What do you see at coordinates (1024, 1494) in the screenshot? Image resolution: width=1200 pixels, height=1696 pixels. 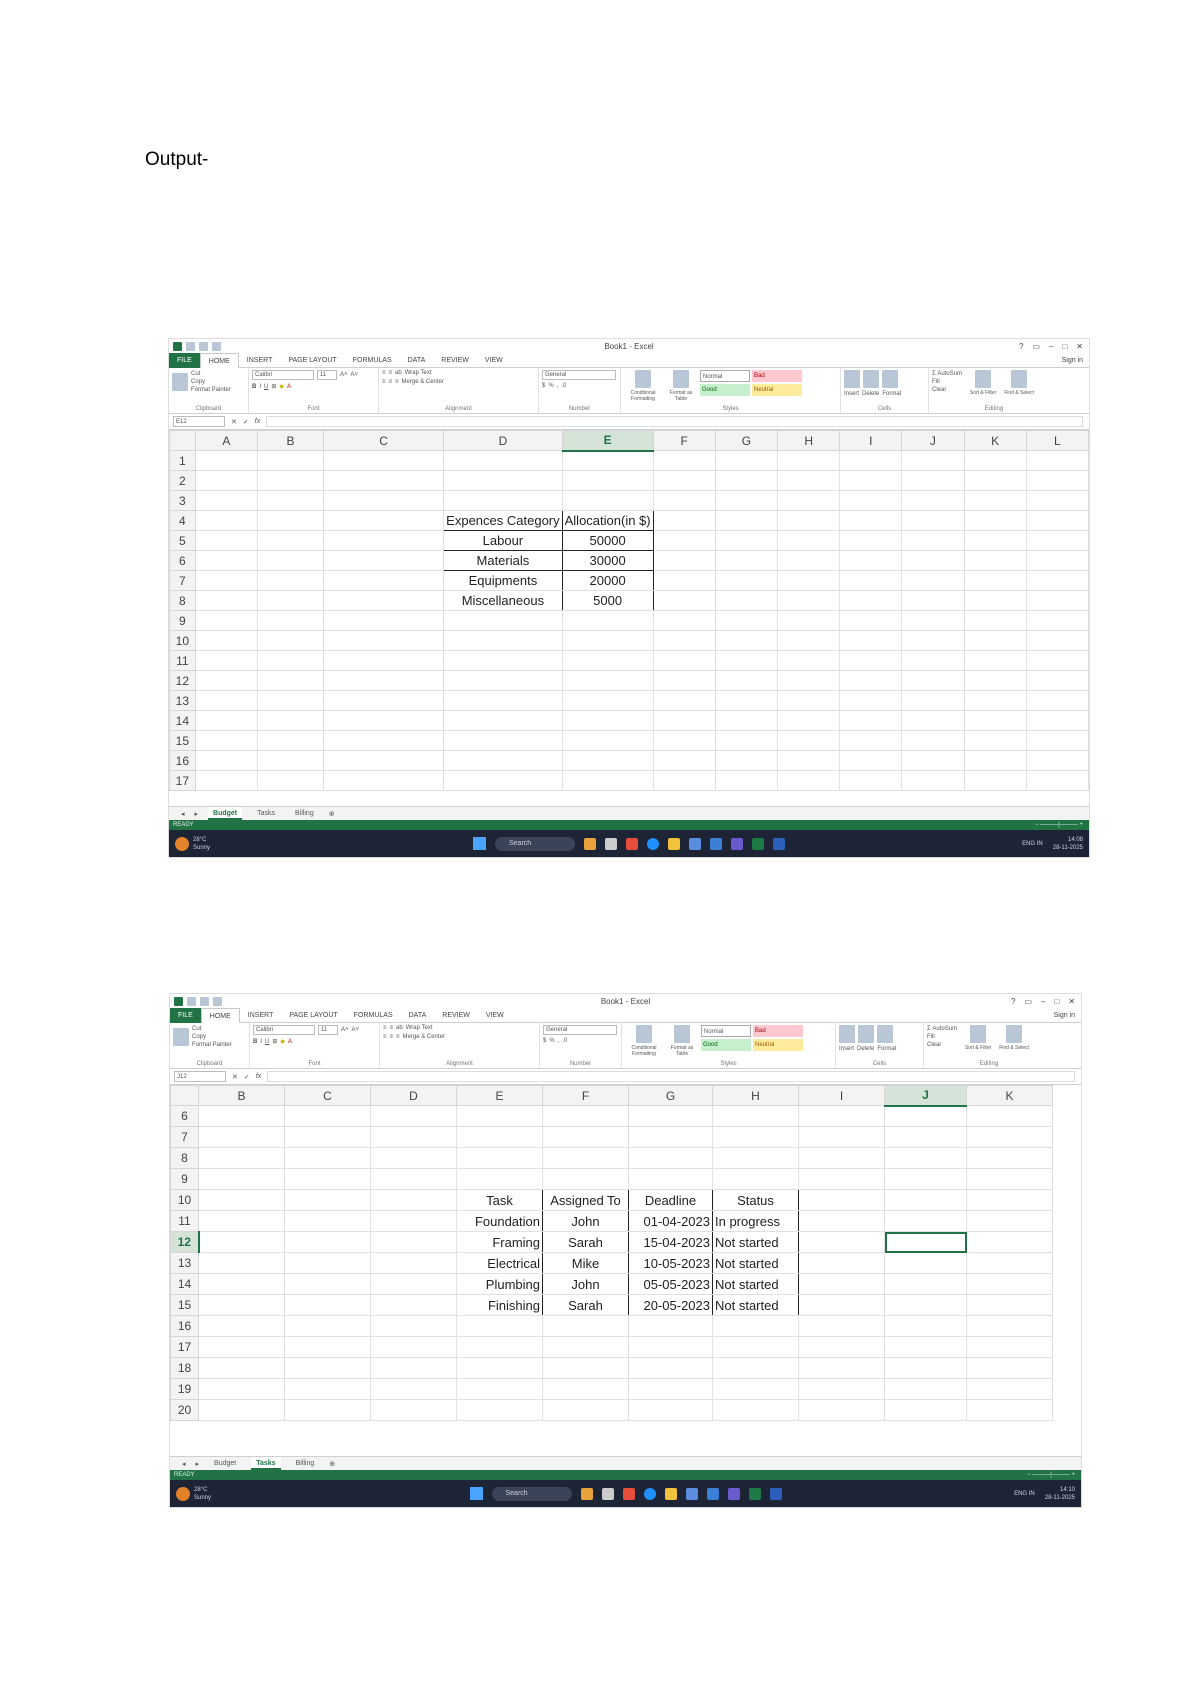 I see `taskbar-lang: ENG IN` at bounding box center [1024, 1494].